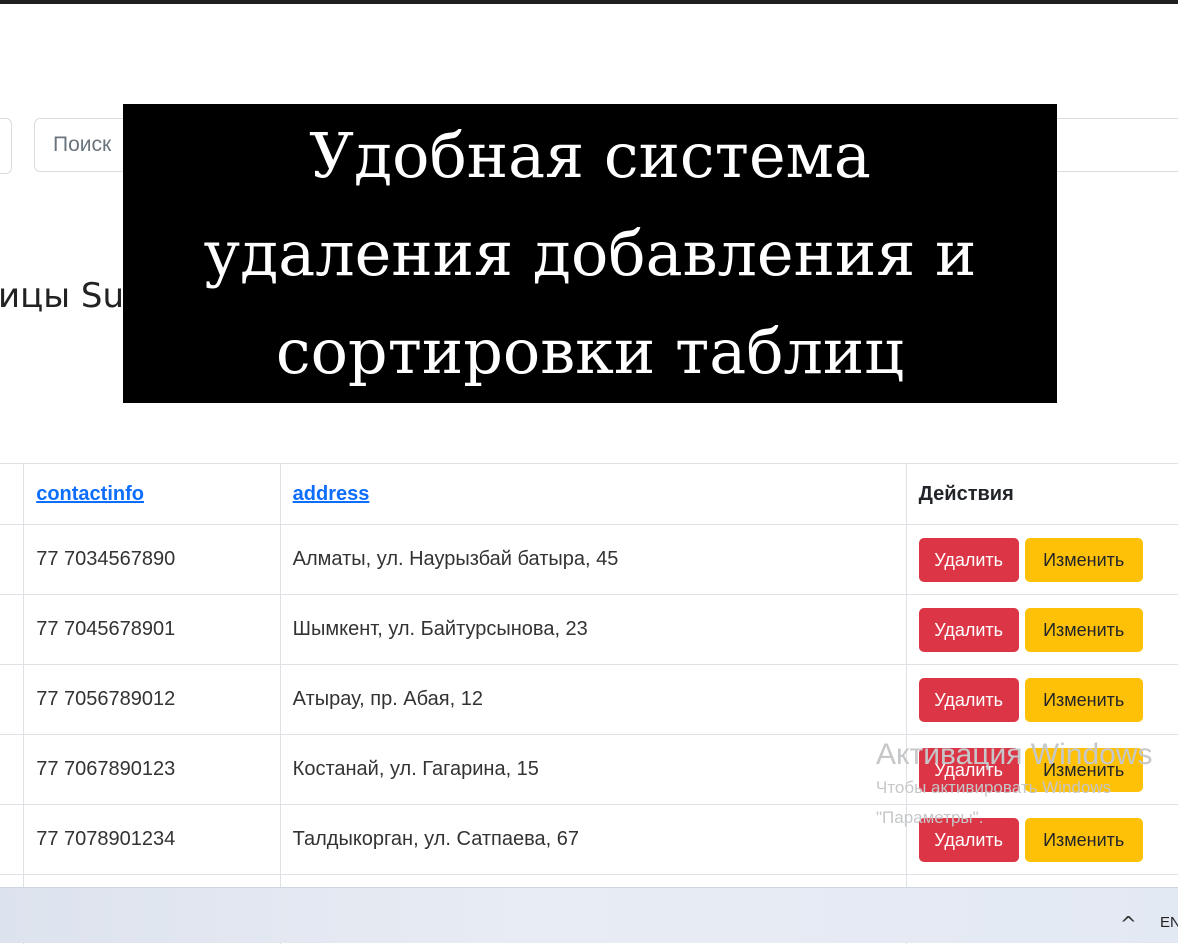 The image size is (1178, 944). Describe the element at coordinates (152, 770) in the screenshot. I see `cell-contactinfo: 77 7067890123` at that location.